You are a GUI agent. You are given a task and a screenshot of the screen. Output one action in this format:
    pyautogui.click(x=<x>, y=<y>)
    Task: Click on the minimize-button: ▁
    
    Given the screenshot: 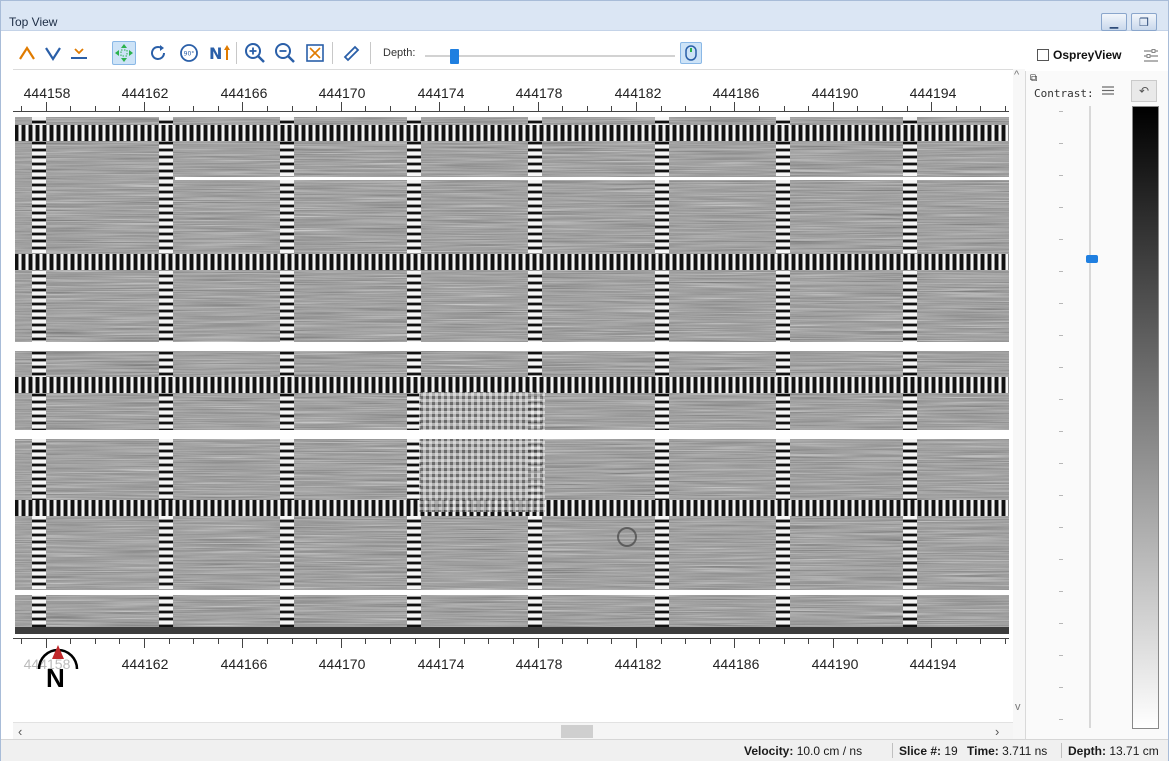 What is the action you would take?
    pyautogui.click(x=1114, y=22)
    